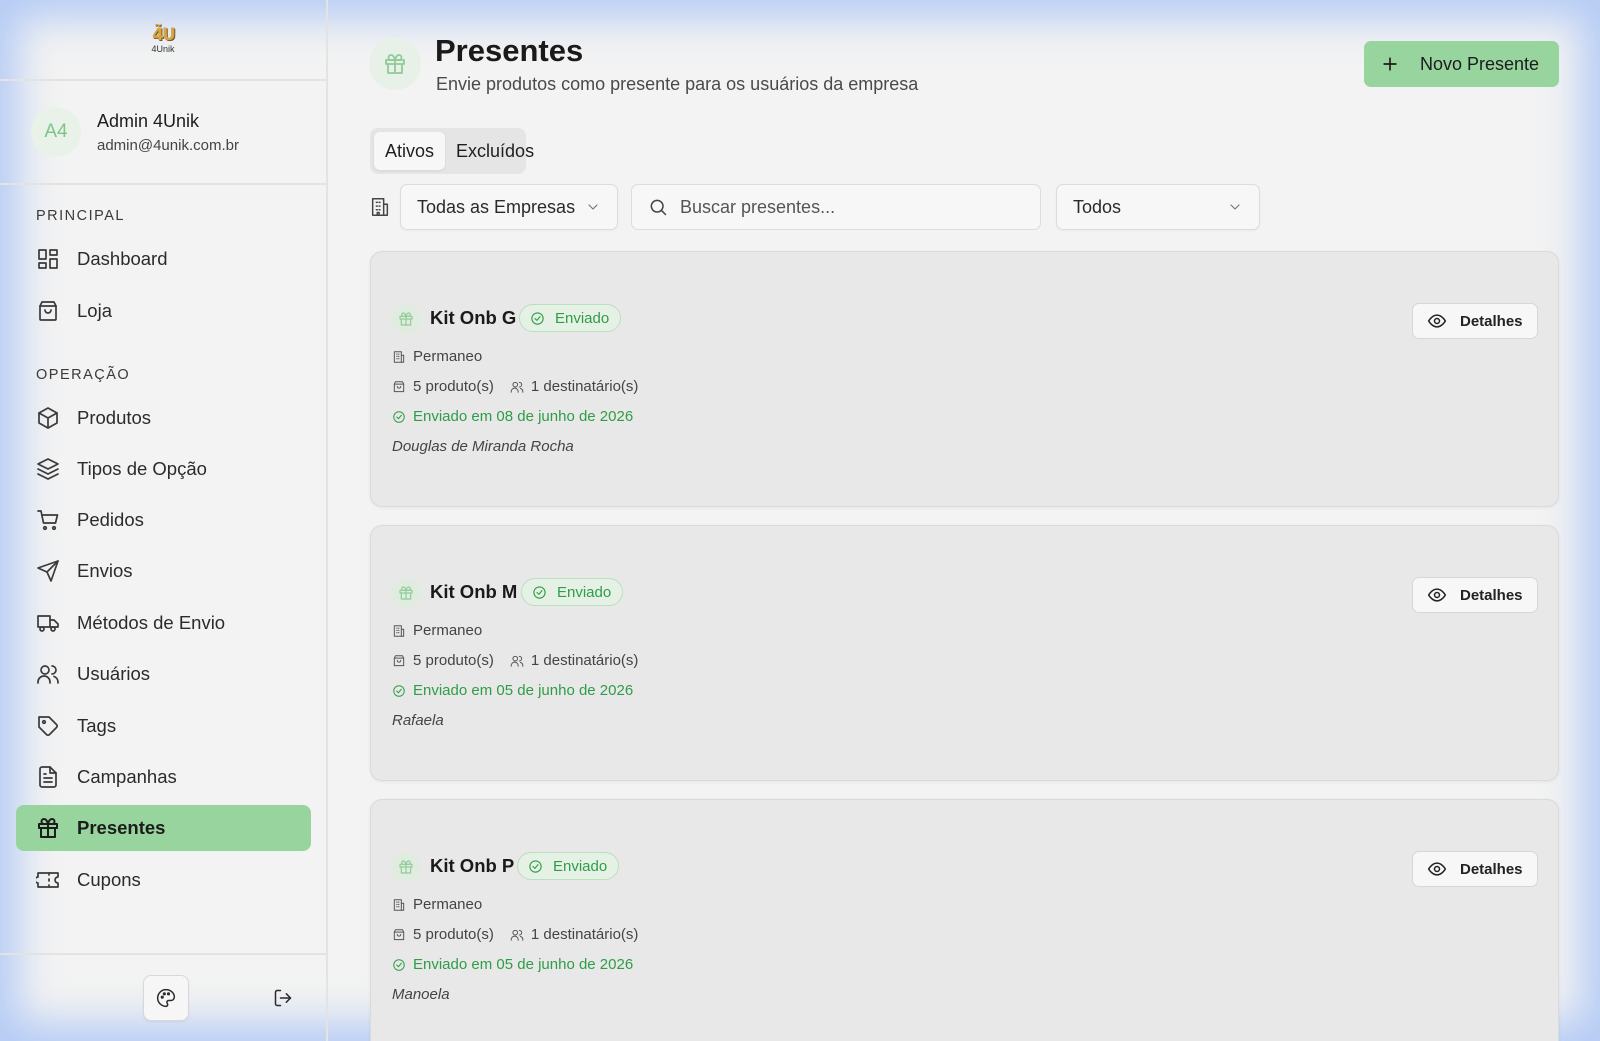  I want to click on document-icon, so click(48, 777).